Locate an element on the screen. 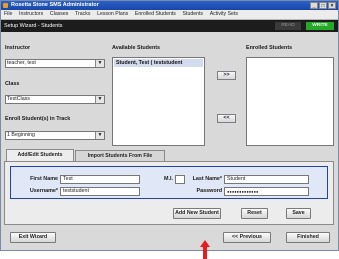  class-select: TestClass ▼ is located at coordinates (55, 99).